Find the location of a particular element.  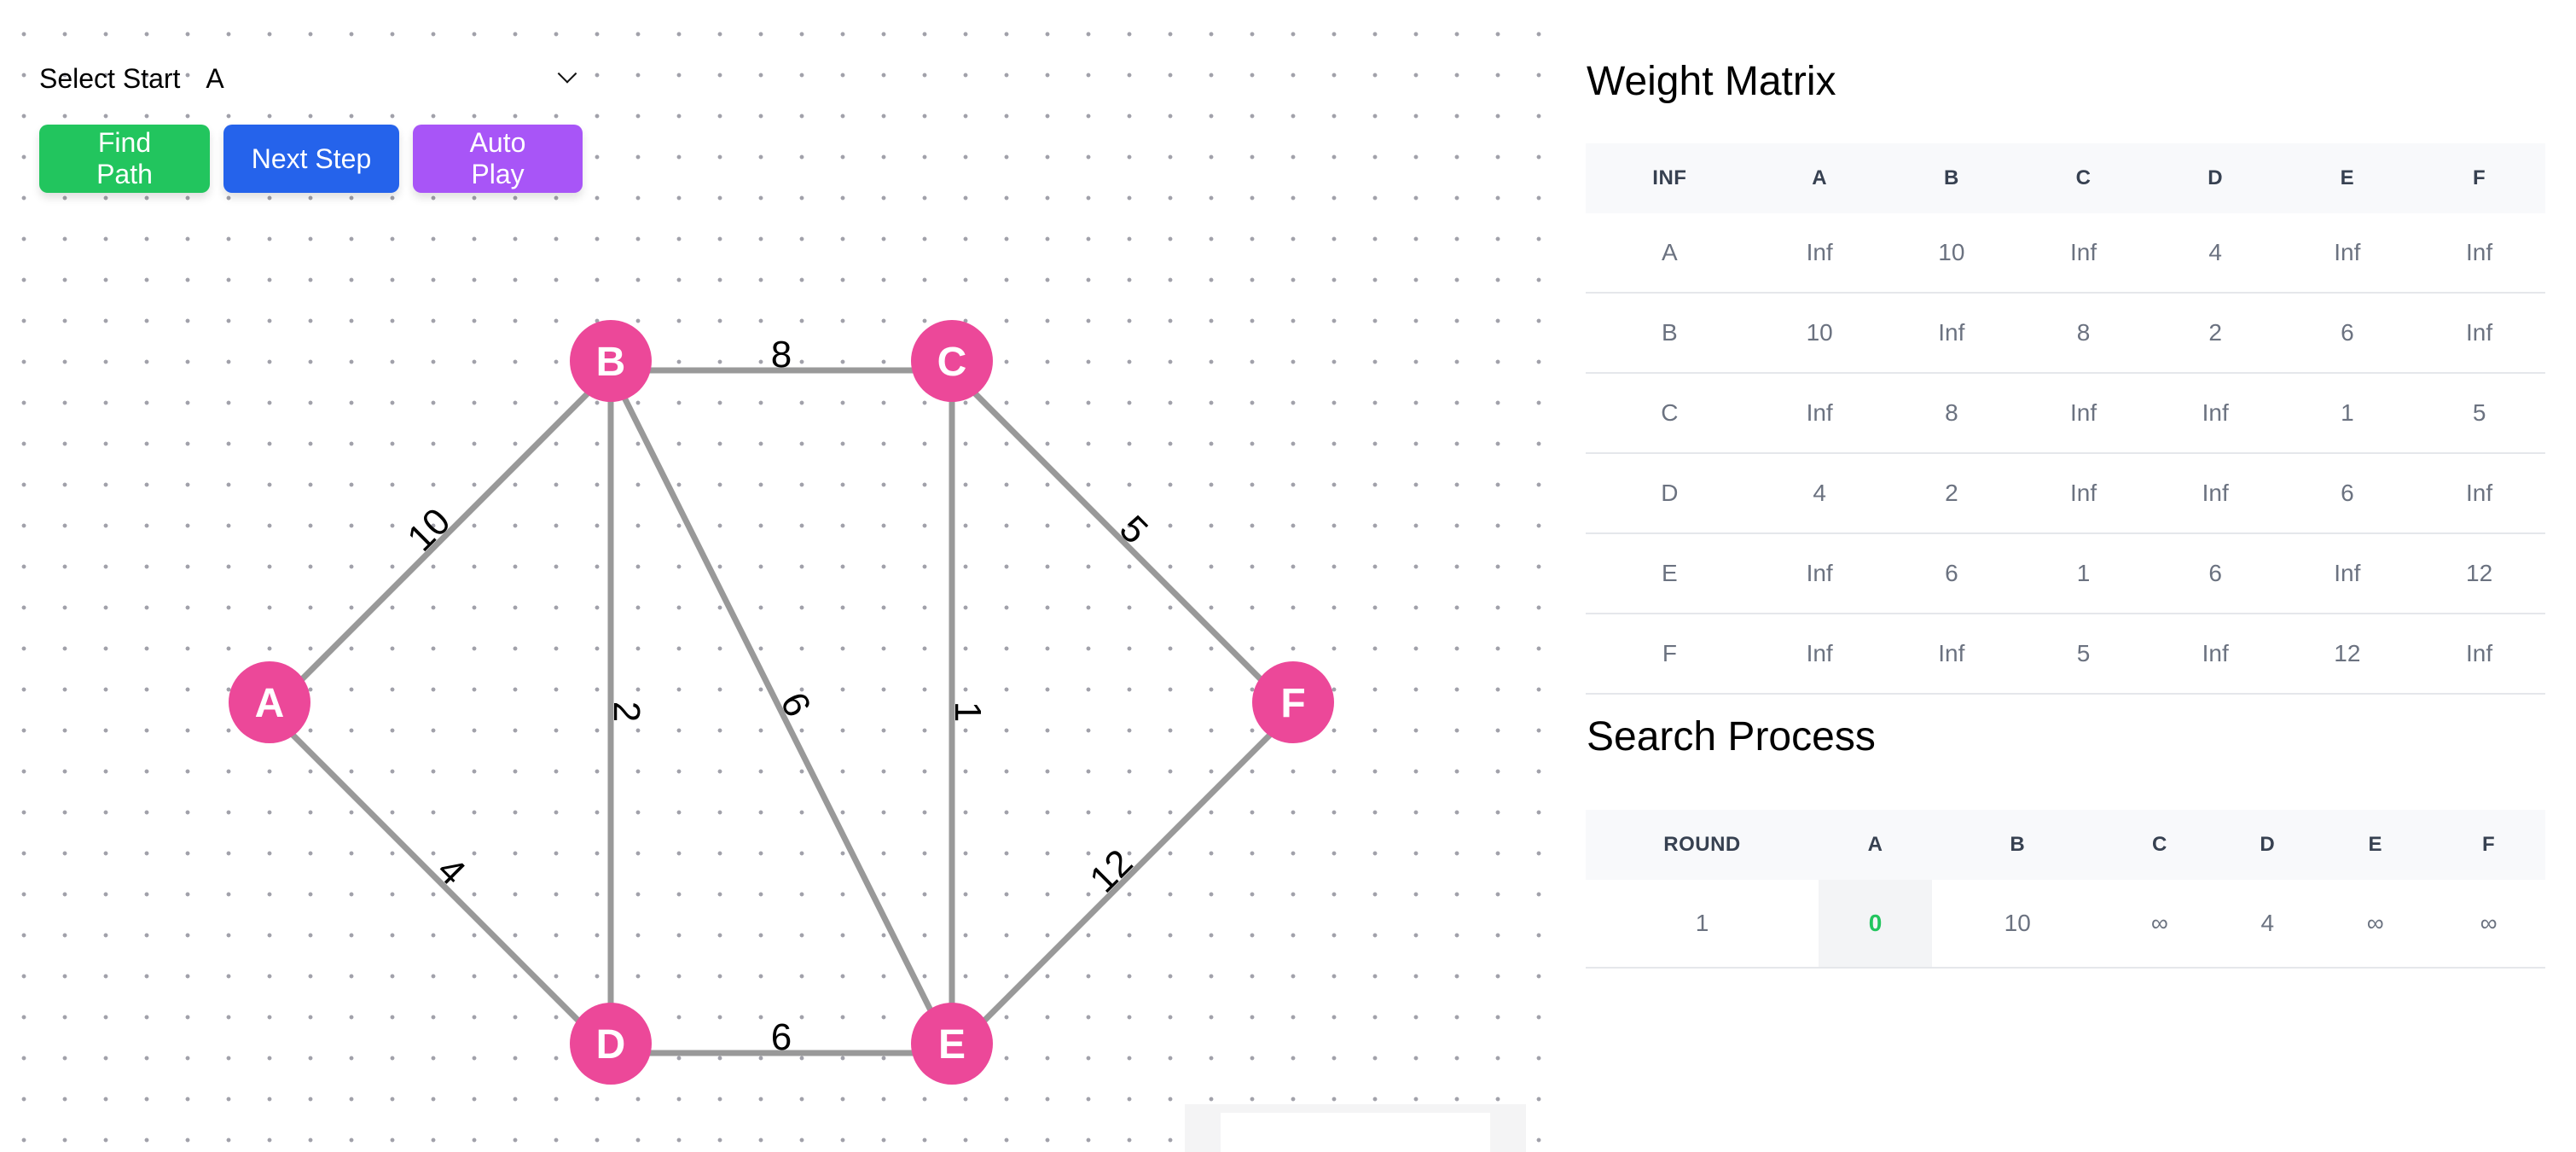

minimap-viewport is located at coordinates (1355, 1132).